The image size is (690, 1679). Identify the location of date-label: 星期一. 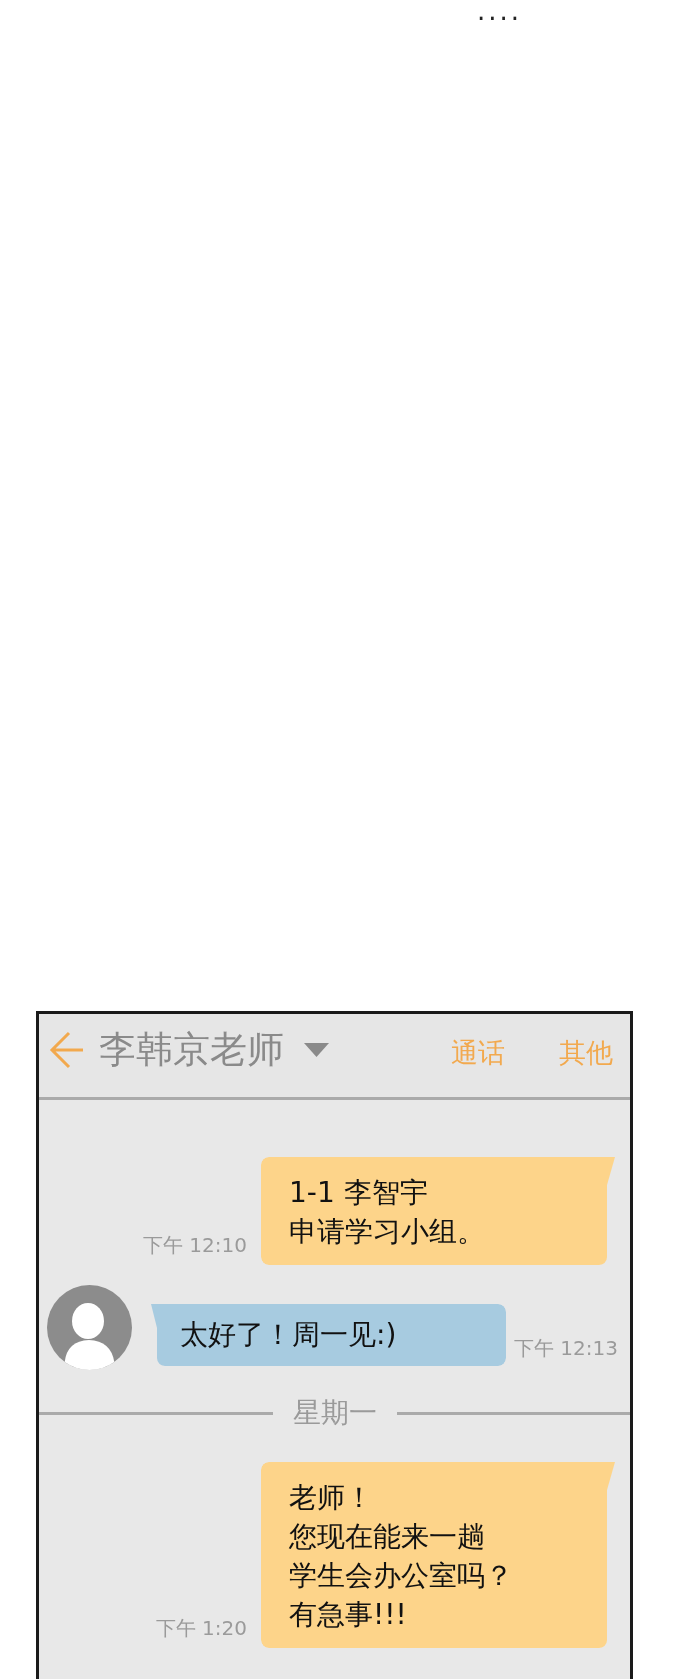
(334, 1413).